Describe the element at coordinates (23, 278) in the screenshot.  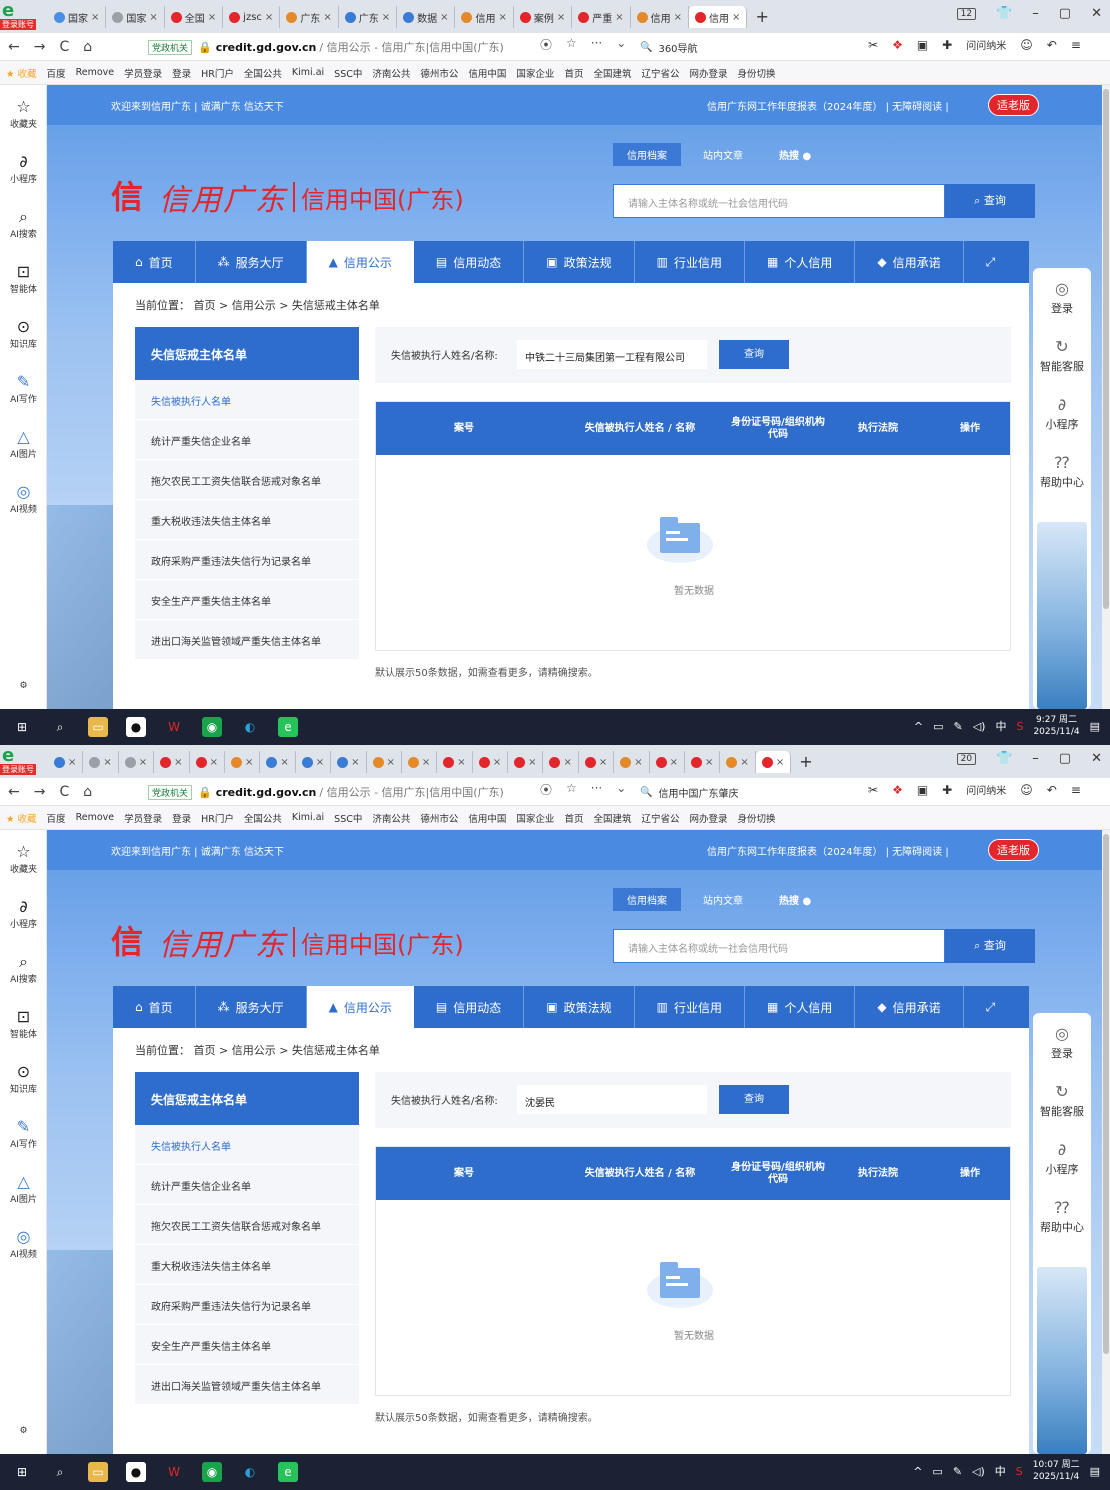
I see `sidebar-item: ⊡ 智能体` at that location.